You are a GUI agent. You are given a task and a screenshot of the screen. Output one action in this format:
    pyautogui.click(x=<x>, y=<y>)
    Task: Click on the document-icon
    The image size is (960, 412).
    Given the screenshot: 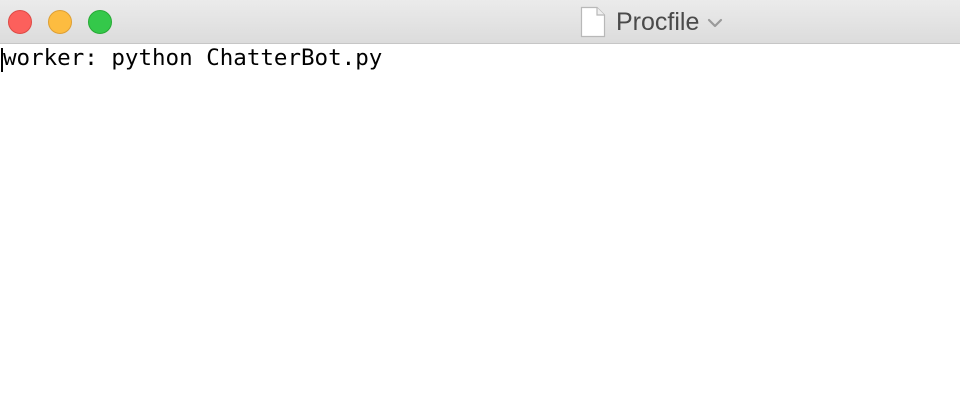 What is the action you would take?
    pyautogui.click(x=593, y=22)
    